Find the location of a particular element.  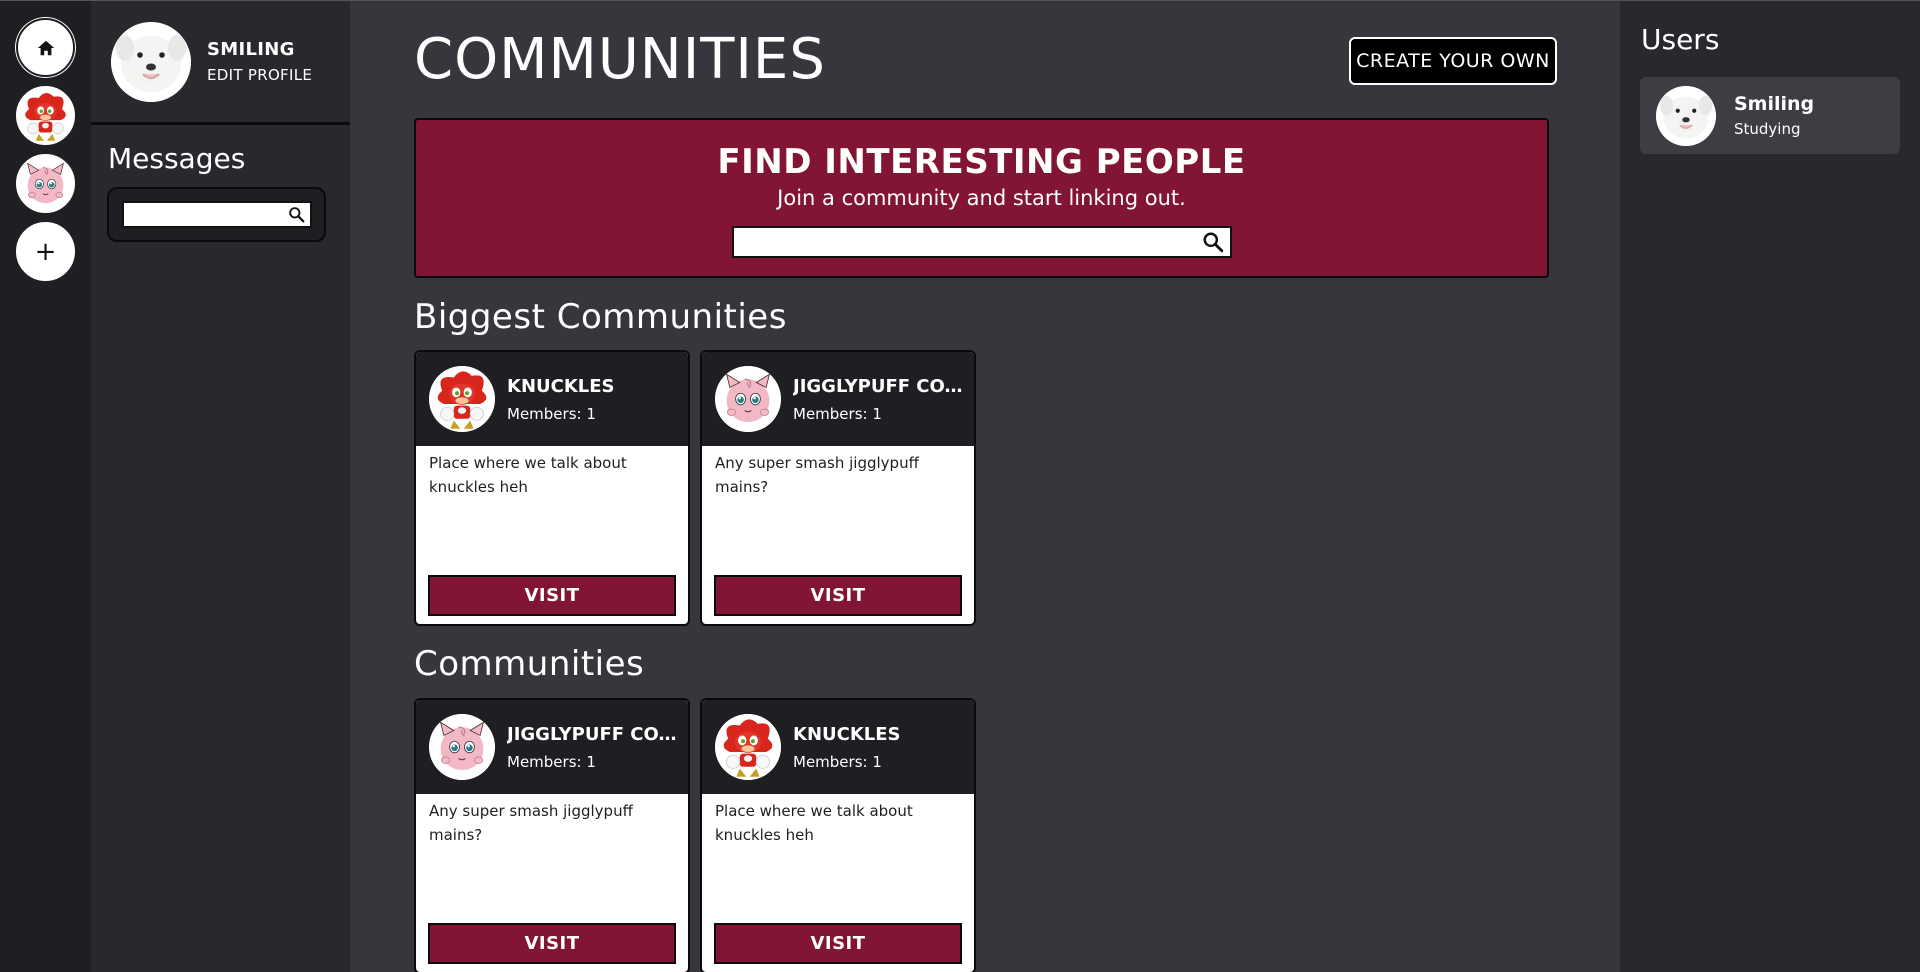

add-server-button: + is located at coordinates (45, 251).